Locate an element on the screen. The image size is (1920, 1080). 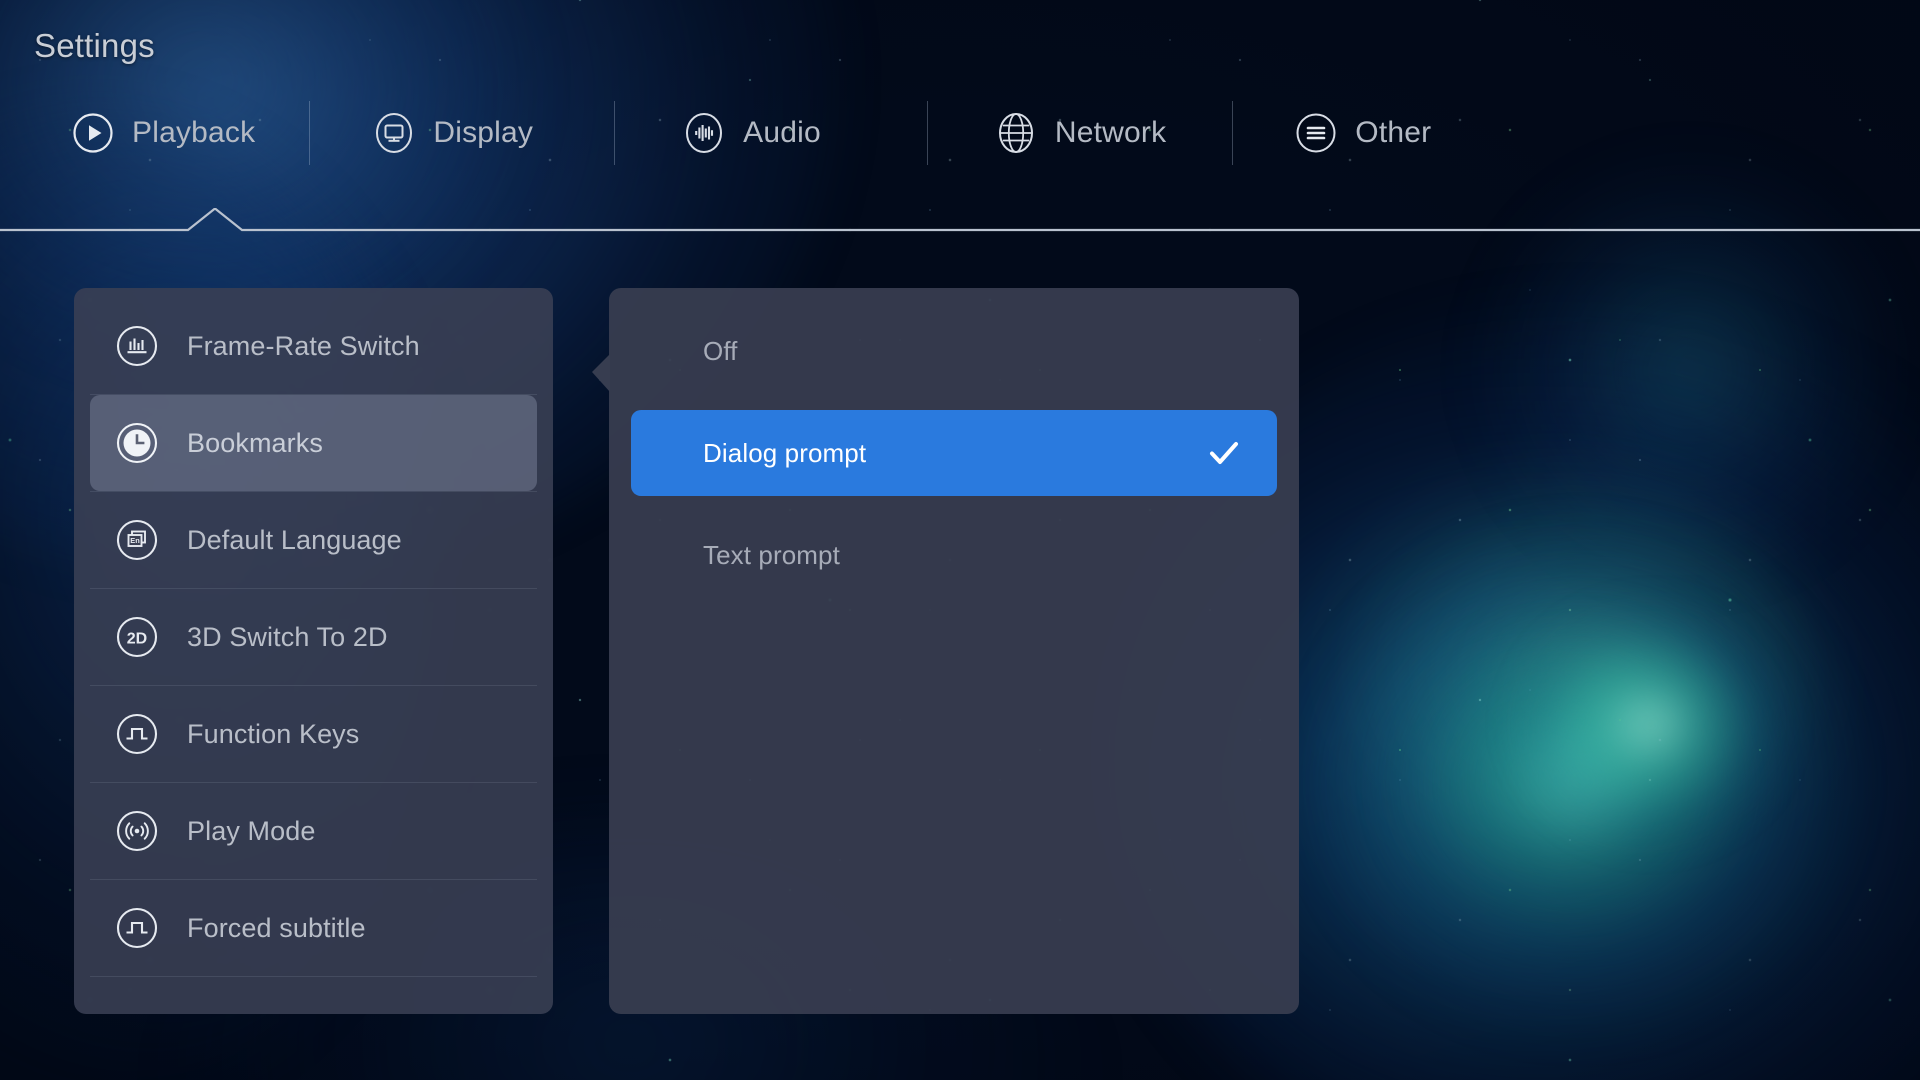
checkmark-icon is located at coordinates (1224, 453).